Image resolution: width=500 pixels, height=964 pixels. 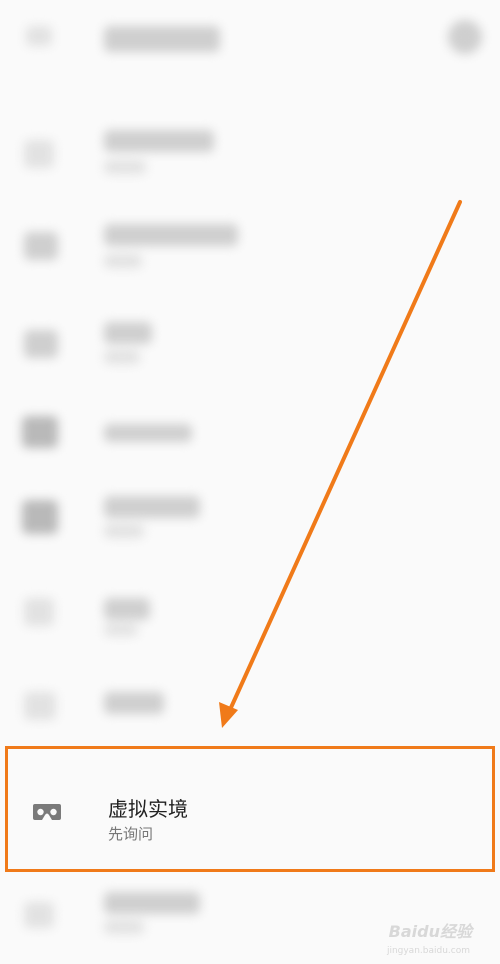 I want to click on vr-headset-icon, so click(x=47, y=812).